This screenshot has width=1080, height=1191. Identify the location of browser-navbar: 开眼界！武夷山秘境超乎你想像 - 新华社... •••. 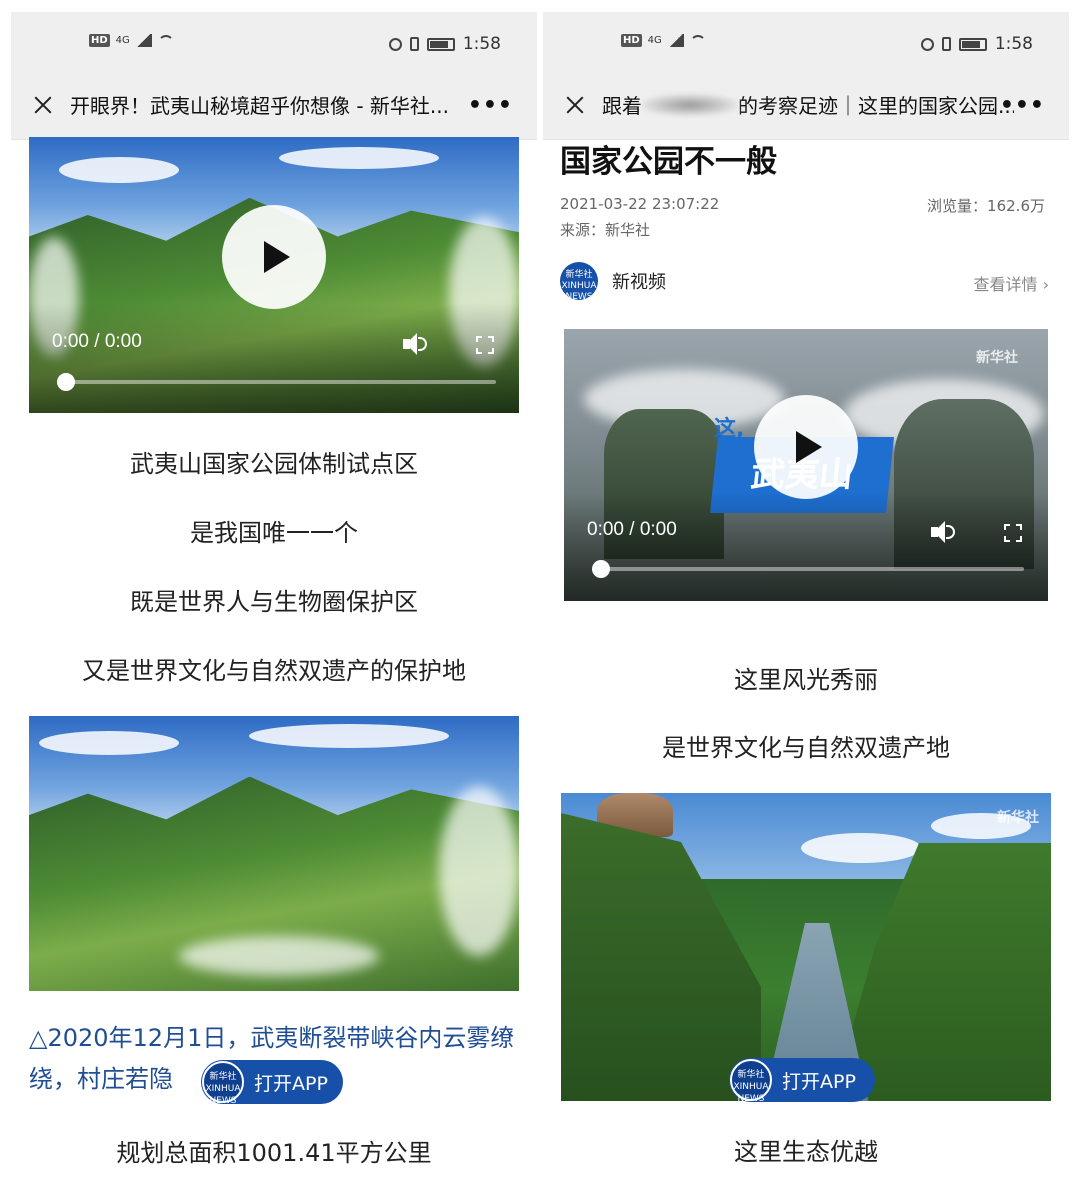
(274, 105).